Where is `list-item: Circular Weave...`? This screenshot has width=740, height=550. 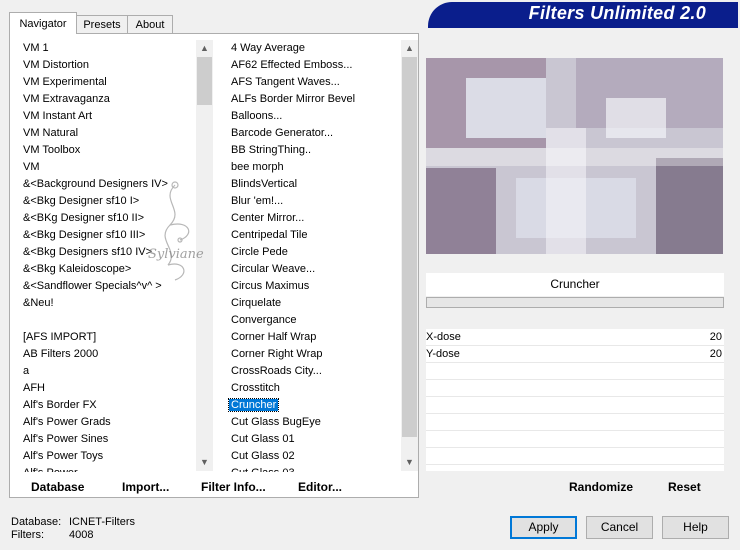 list-item: Circular Weave... is located at coordinates (313, 269).